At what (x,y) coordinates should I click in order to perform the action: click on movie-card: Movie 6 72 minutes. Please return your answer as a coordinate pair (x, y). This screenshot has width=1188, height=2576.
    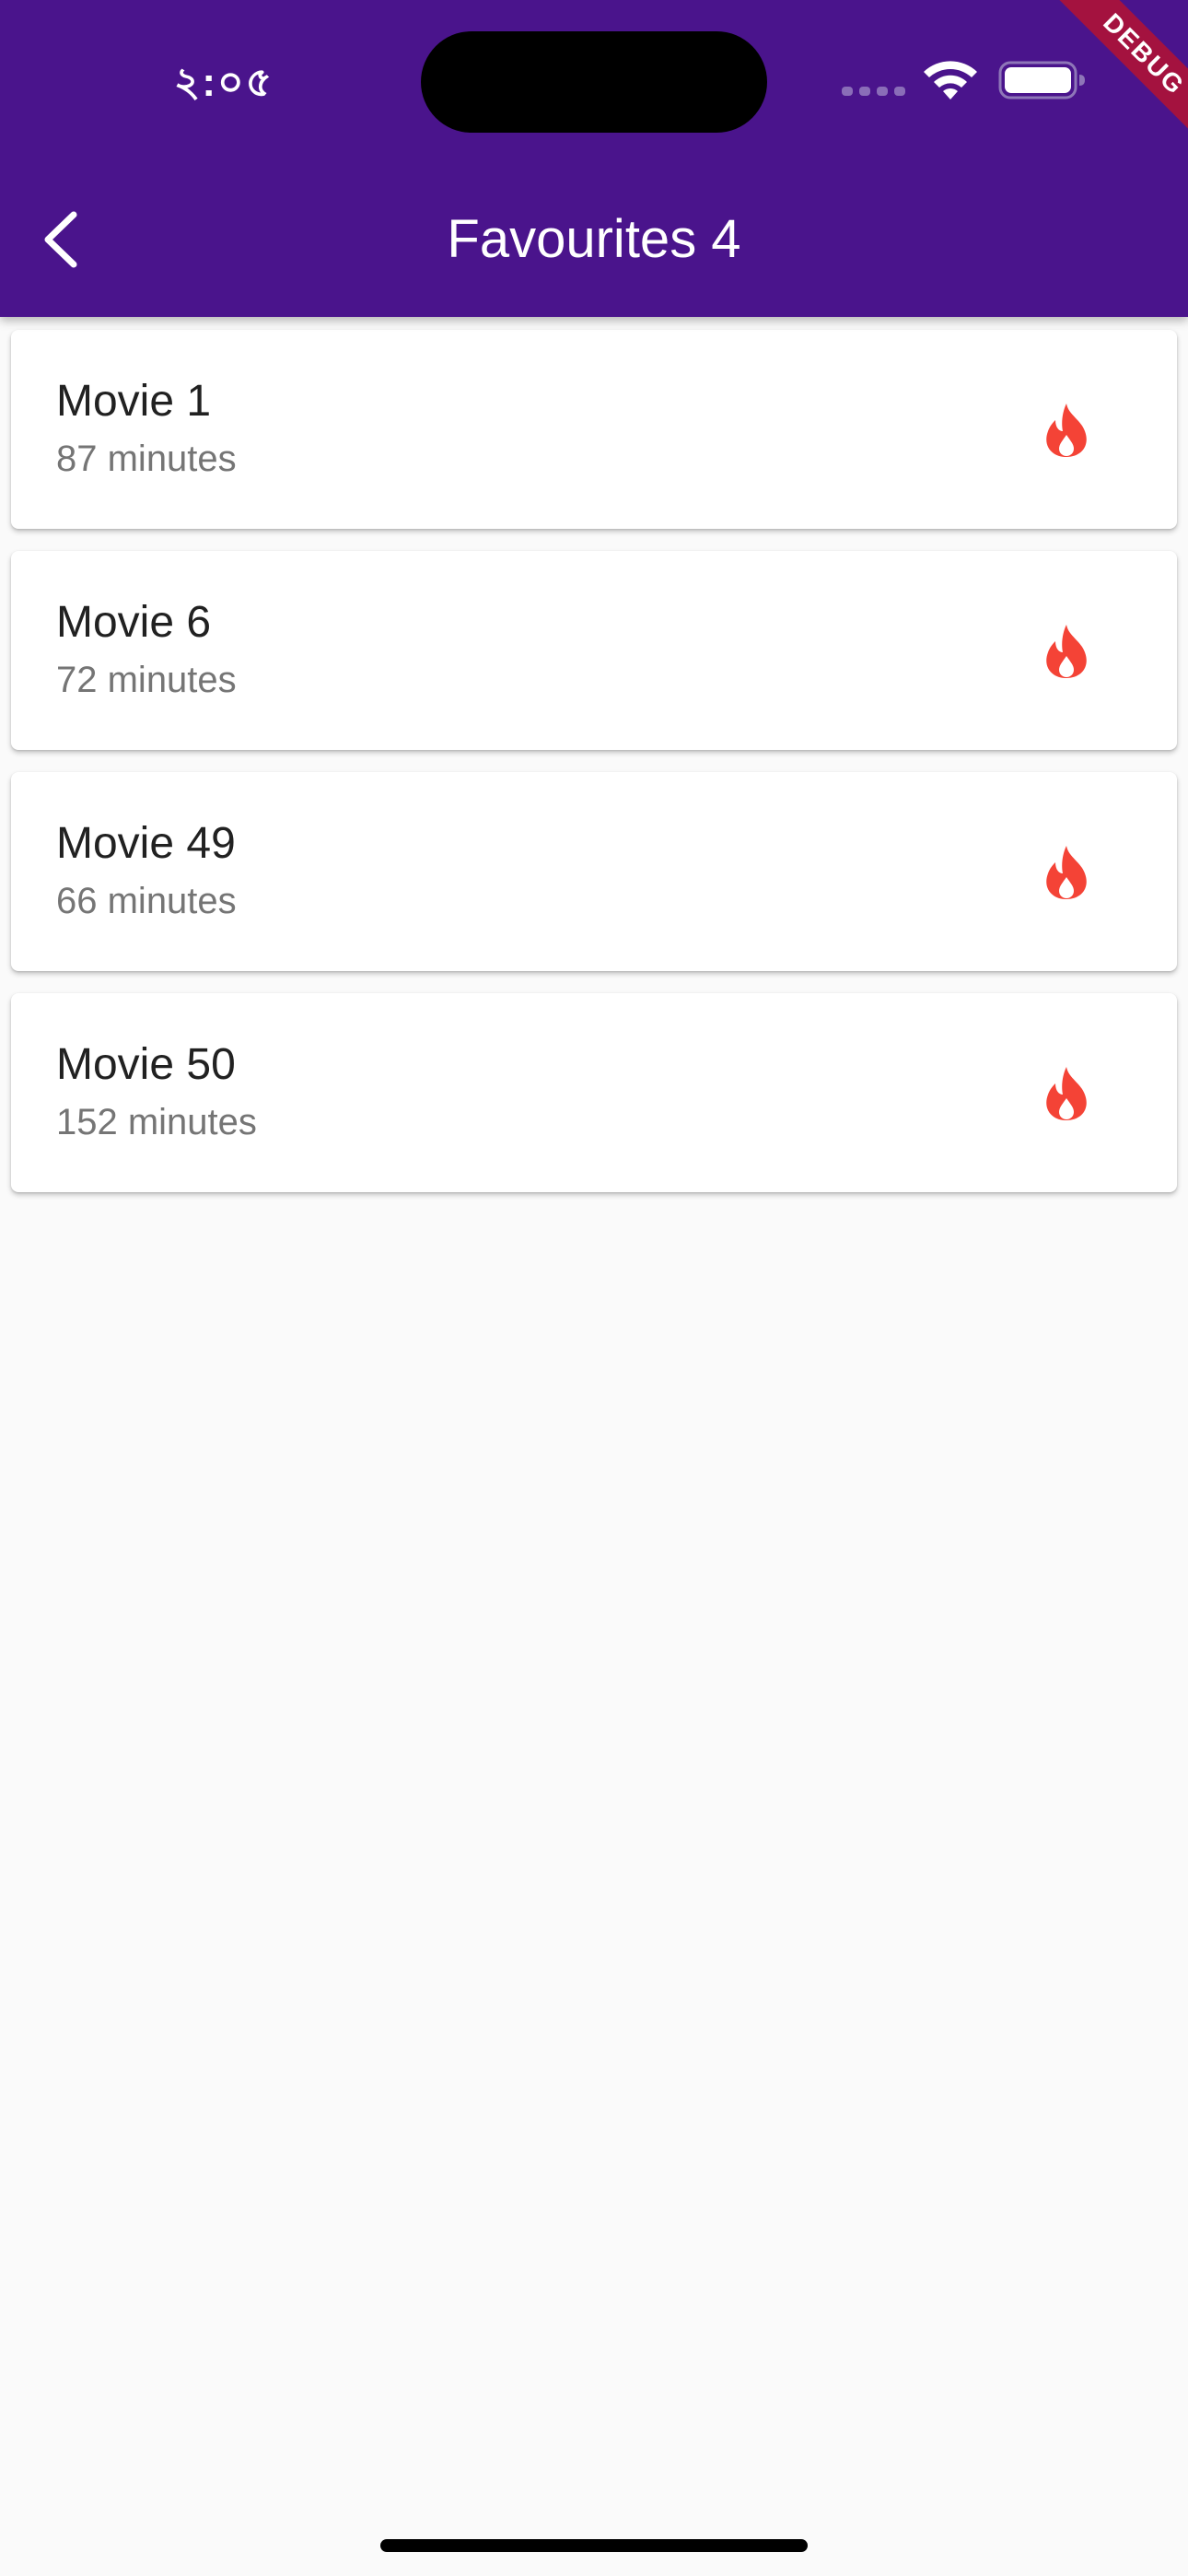
    Looking at the image, I should click on (594, 650).